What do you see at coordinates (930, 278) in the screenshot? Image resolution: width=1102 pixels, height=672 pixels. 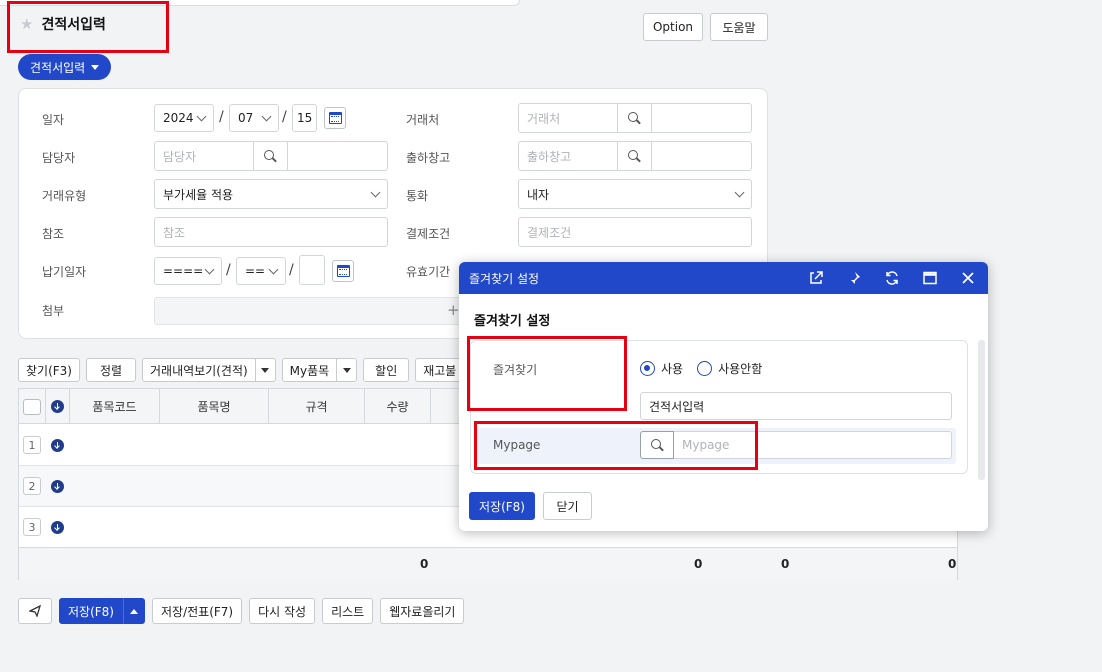 I see `maximize-icon` at bounding box center [930, 278].